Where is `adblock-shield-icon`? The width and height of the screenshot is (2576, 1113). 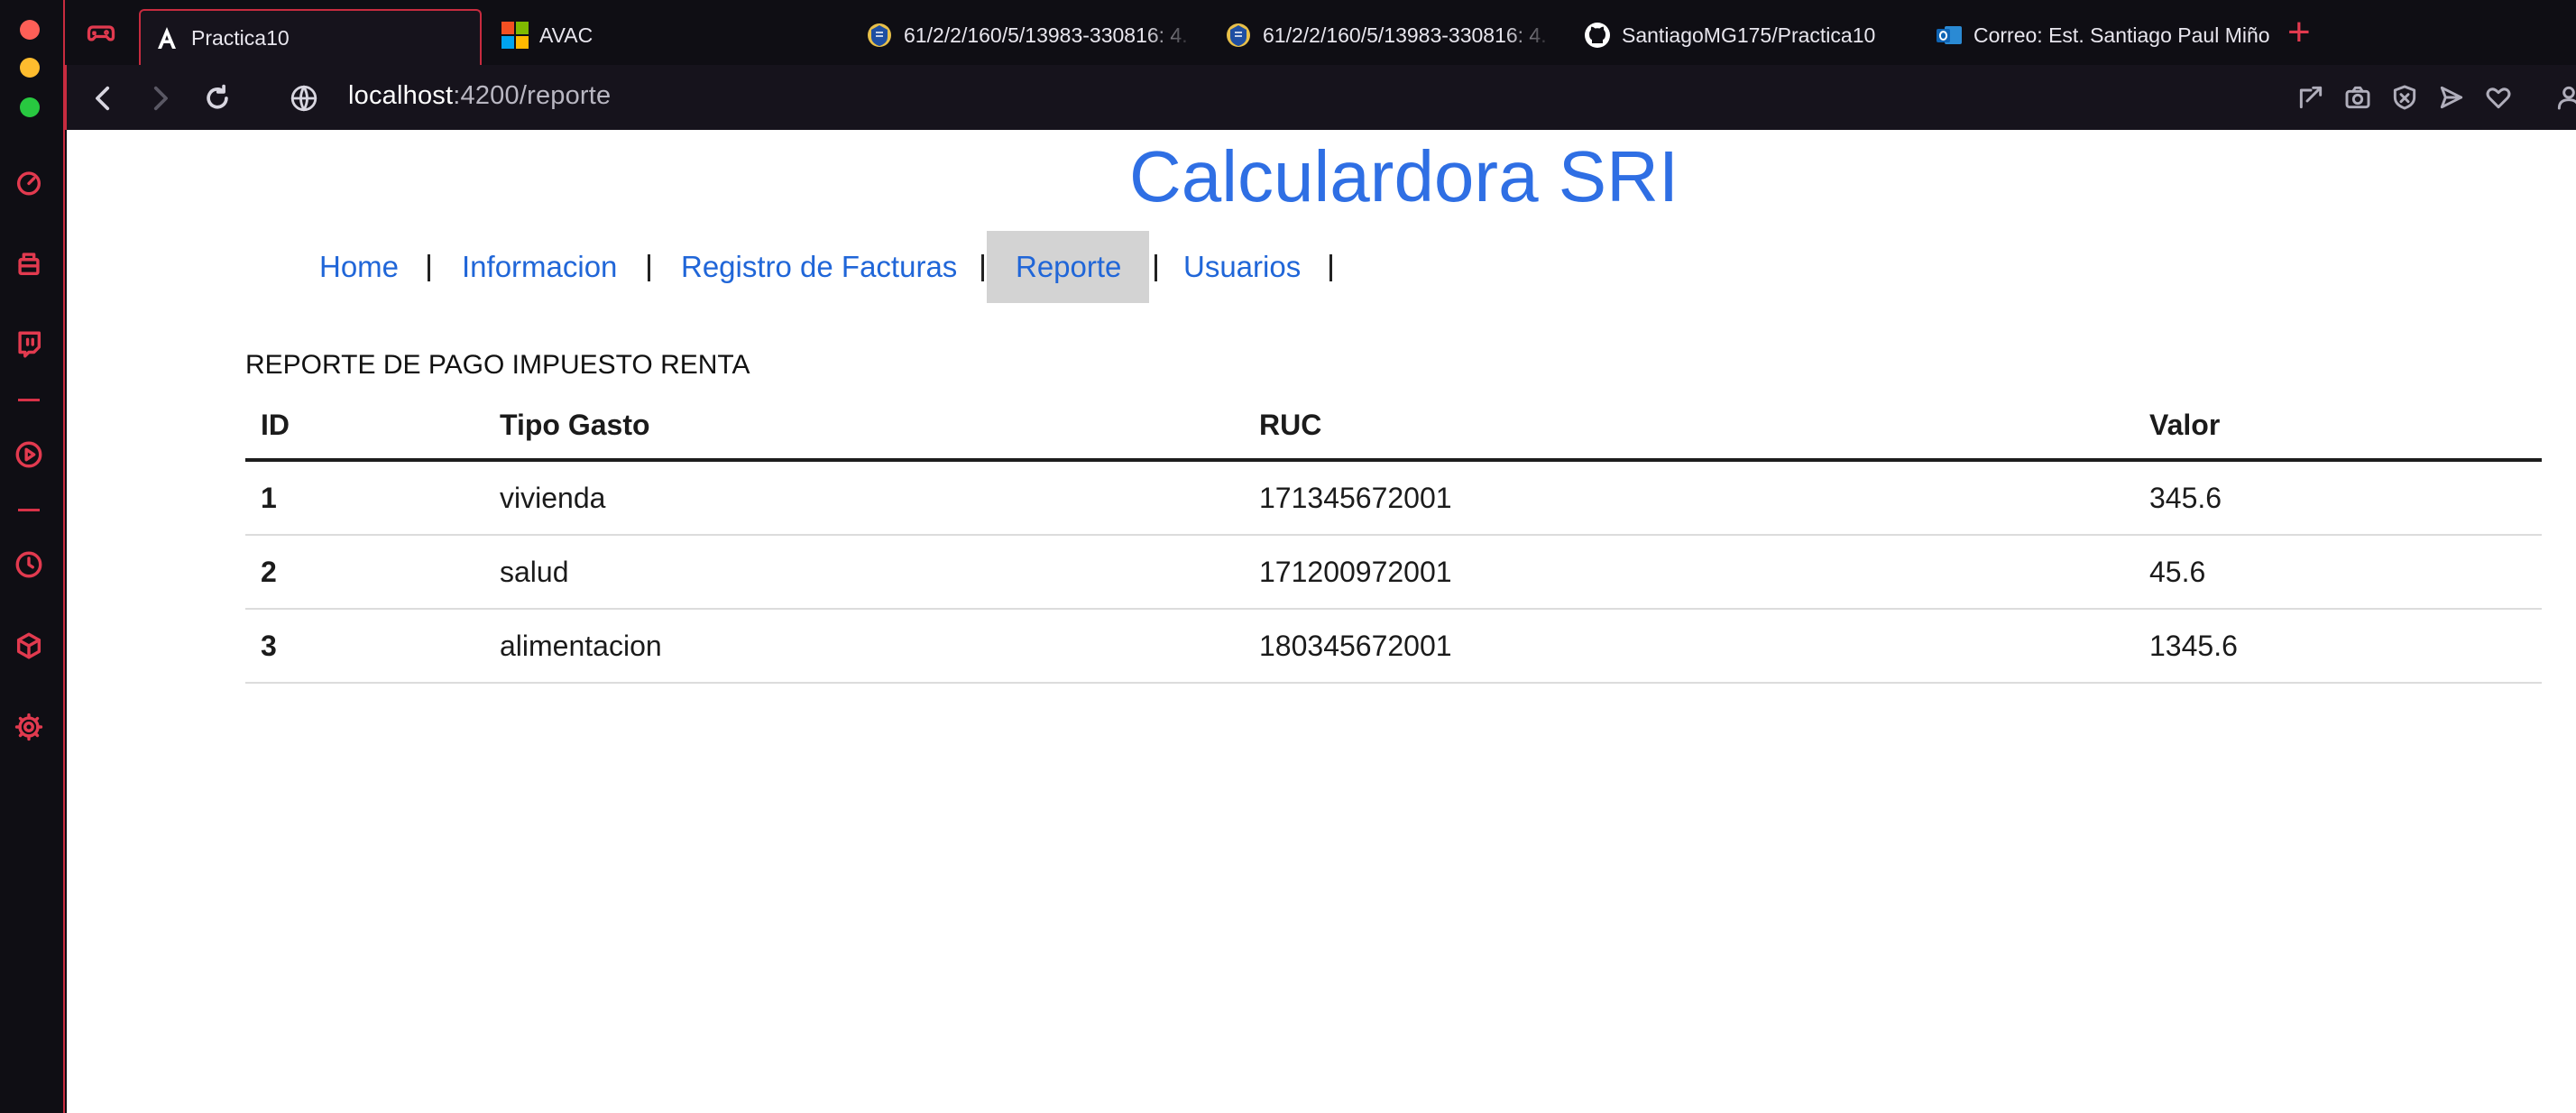
adblock-shield-icon is located at coordinates (2405, 98).